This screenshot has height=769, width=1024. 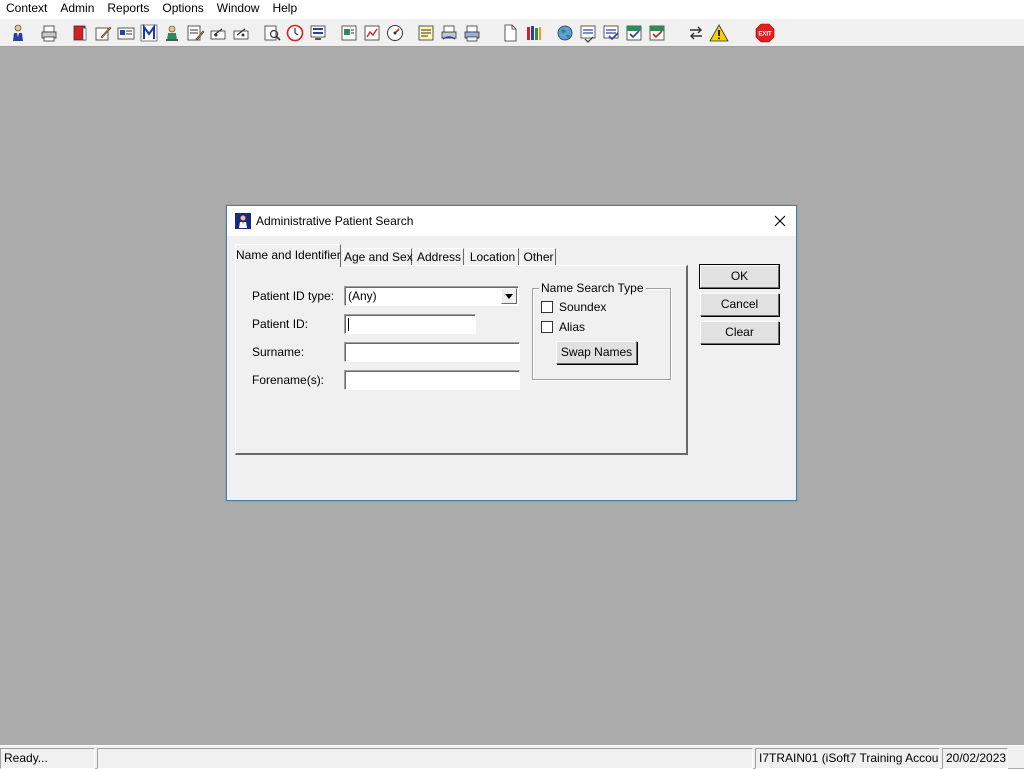 What do you see at coordinates (239, 9) in the screenshot?
I see `menu-window: Window` at bounding box center [239, 9].